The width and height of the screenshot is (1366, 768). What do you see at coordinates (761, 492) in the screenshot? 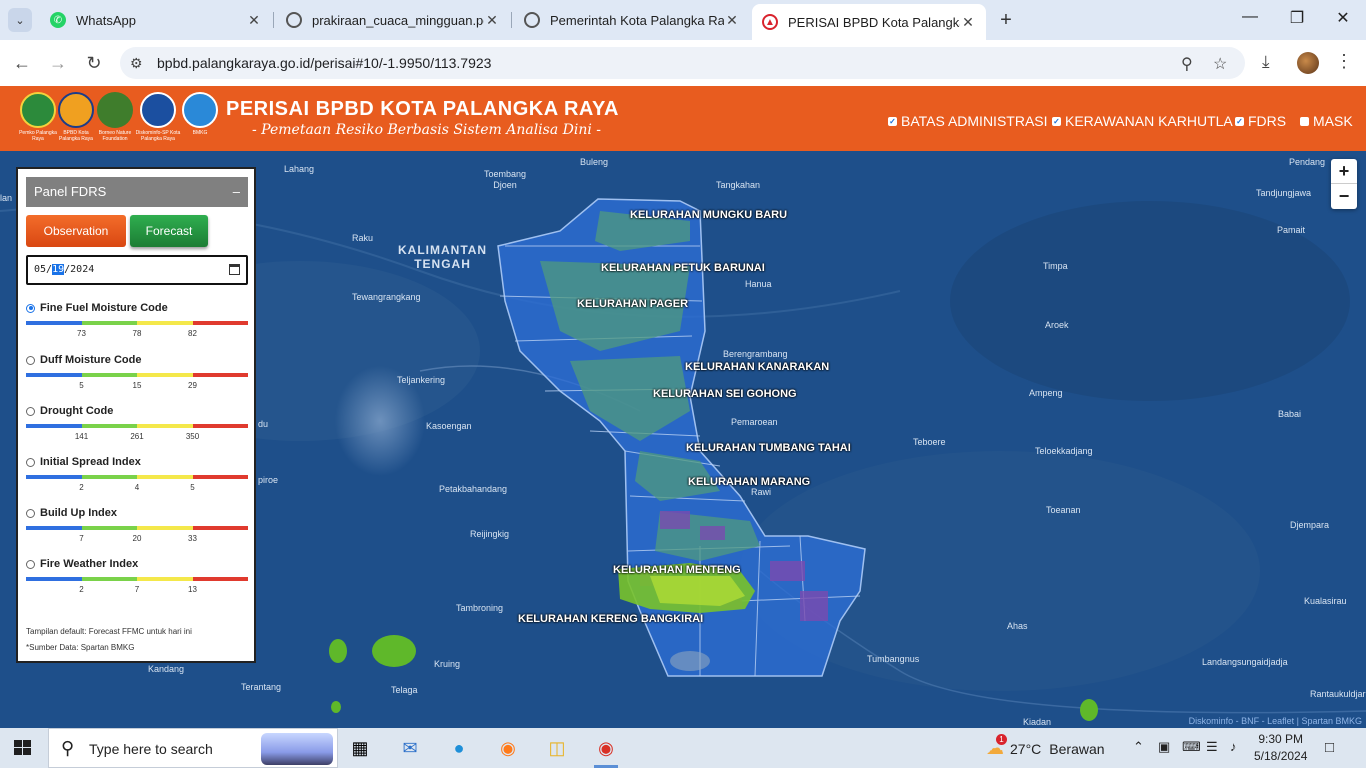
I see `place-label: Rawi` at bounding box center [761, 492].